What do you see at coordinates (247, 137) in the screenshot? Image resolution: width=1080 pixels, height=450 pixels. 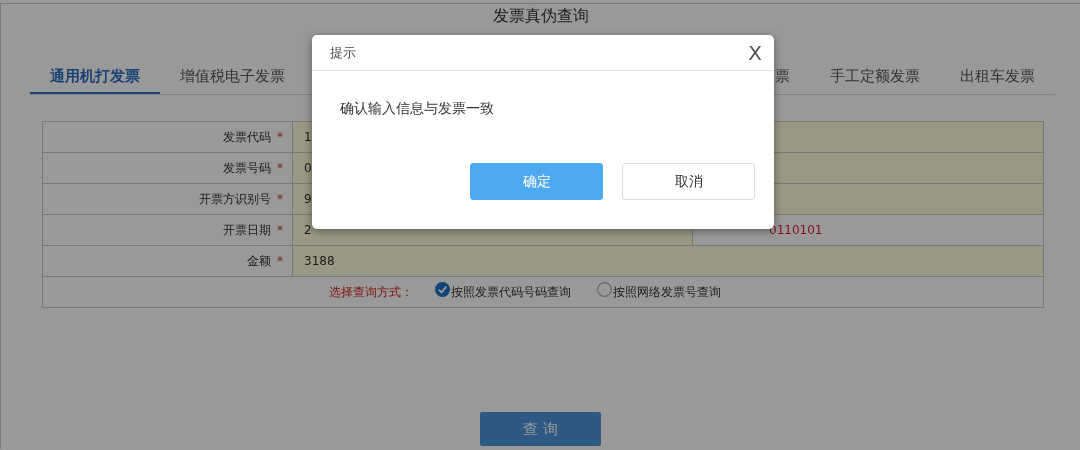 I see `field-label: 发票代码` at bounding box center [247, 137].